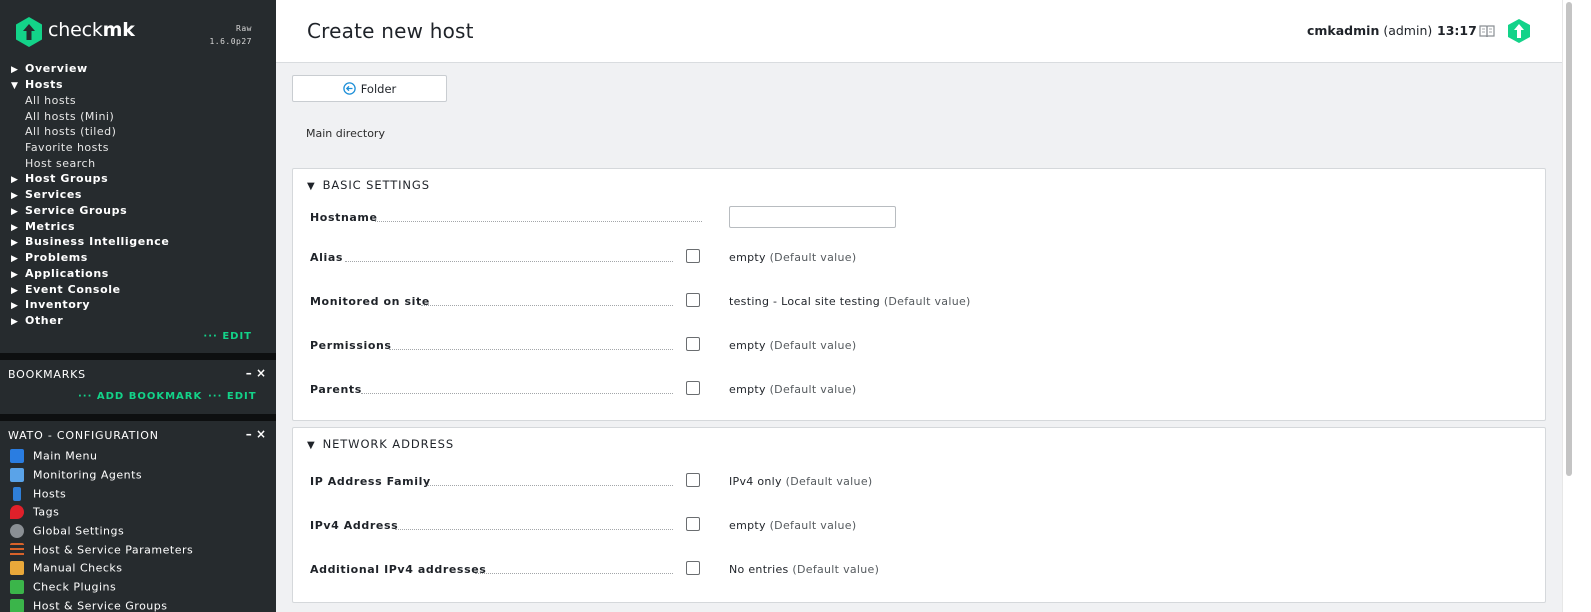 The width and height of the screenshot is (1591, 612). I want to click on sidebar-subitem-all-hosts-mini: All hosts (Mini), so click(69, 116).